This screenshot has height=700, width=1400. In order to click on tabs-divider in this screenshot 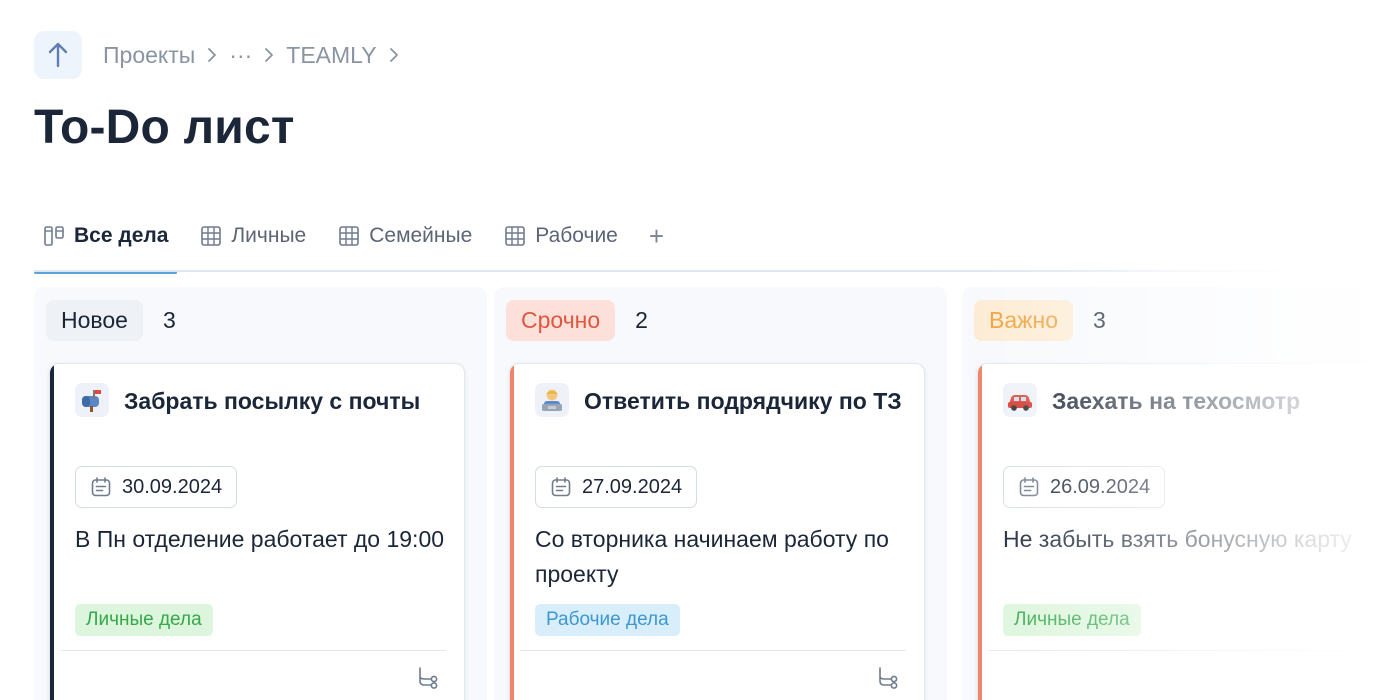, I will do `click(684, 271)`.